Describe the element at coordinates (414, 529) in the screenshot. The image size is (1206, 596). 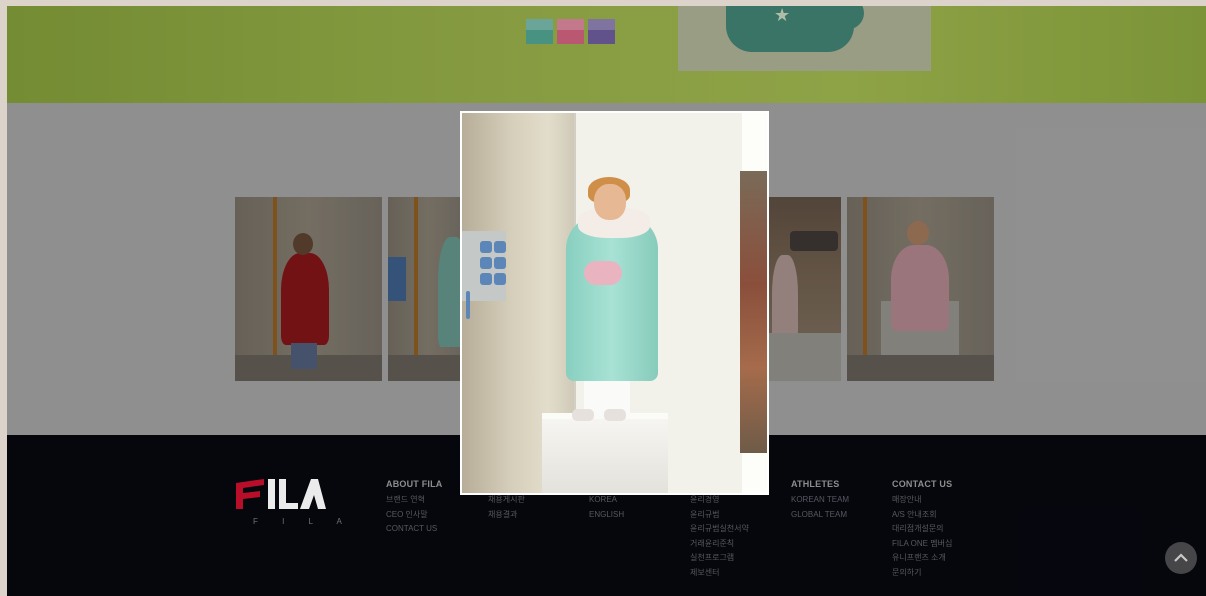
I see `footer-link: CONTACT US` at that location.